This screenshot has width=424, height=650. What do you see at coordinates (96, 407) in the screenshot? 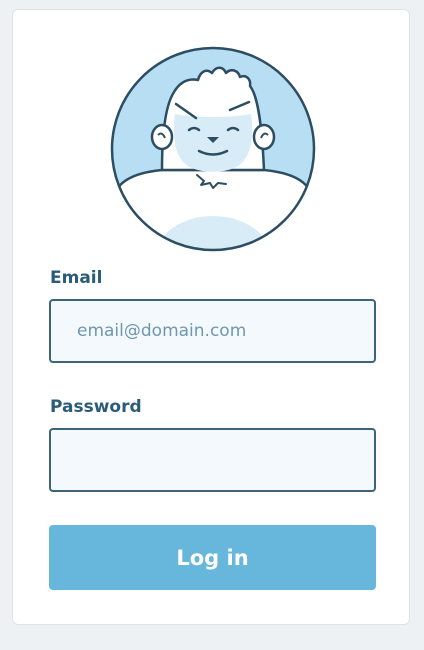
I see `password-label: Password` at bounding box center [96, 407].